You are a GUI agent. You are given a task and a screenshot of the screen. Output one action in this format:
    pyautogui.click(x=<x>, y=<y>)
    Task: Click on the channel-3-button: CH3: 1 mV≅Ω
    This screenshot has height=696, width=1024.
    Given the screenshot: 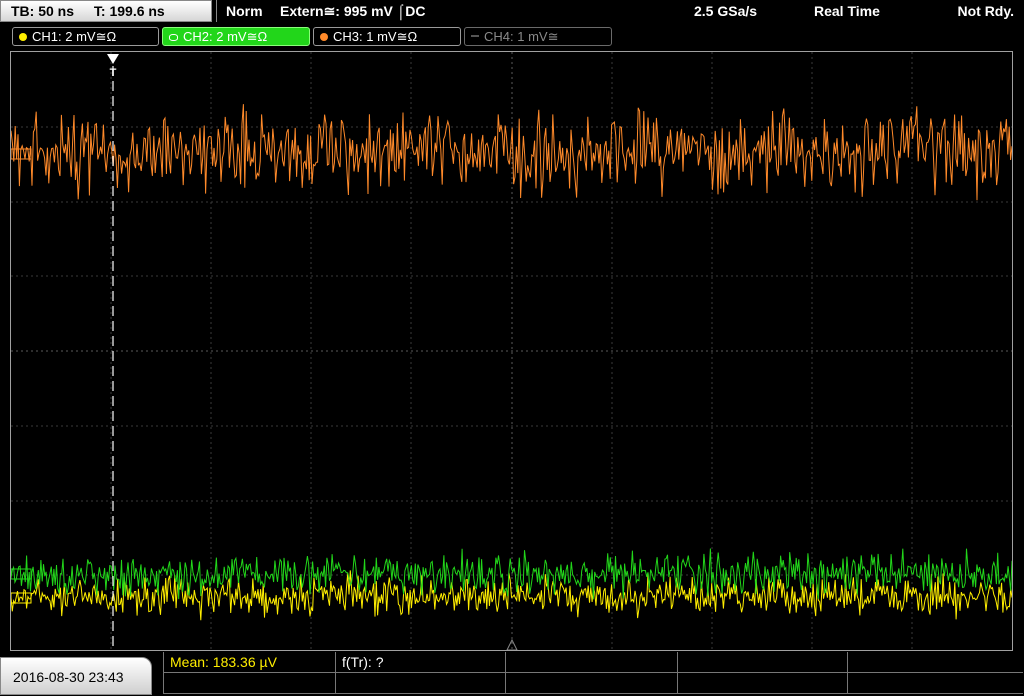 What is the action you would take?
    pyautogui.click(x=387, y=36)
    